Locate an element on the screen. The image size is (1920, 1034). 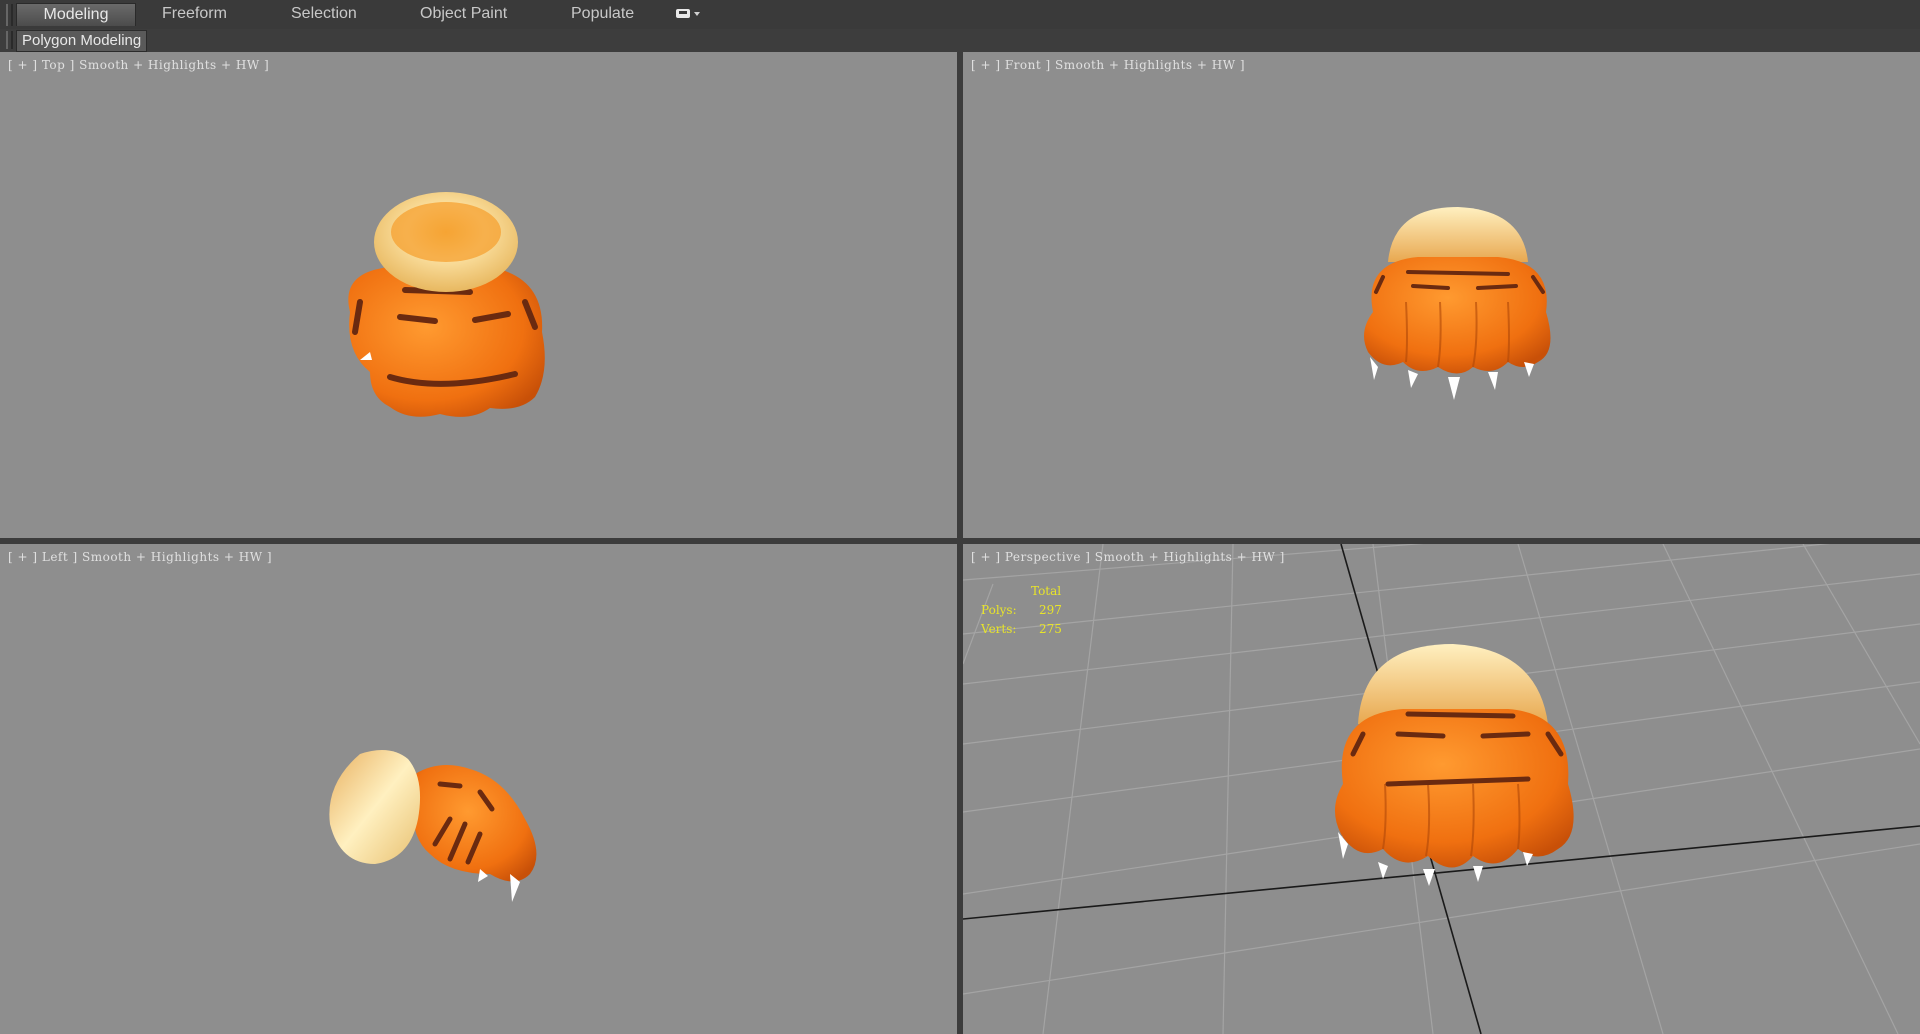
tab-object-paint: Object Paint is located at coordinates (463, 14).